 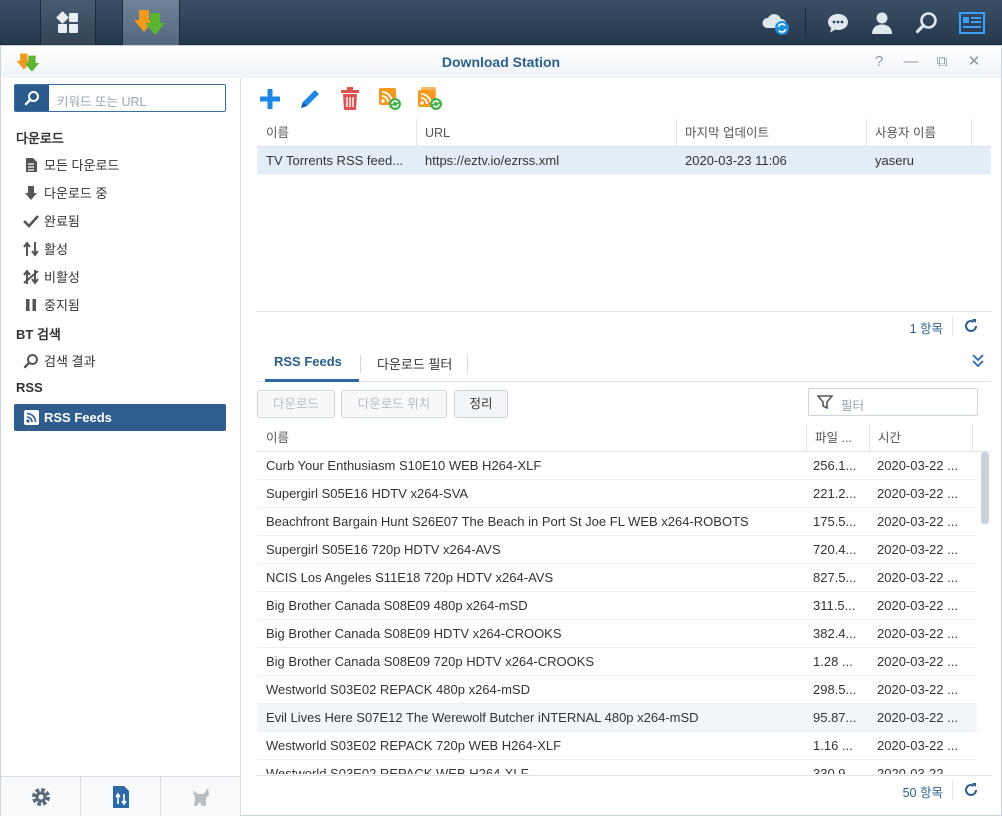 What do you see at coordinates (911, 62) in the screenshot?
I see `minimize-button: —` at bounding box center [911, 62].